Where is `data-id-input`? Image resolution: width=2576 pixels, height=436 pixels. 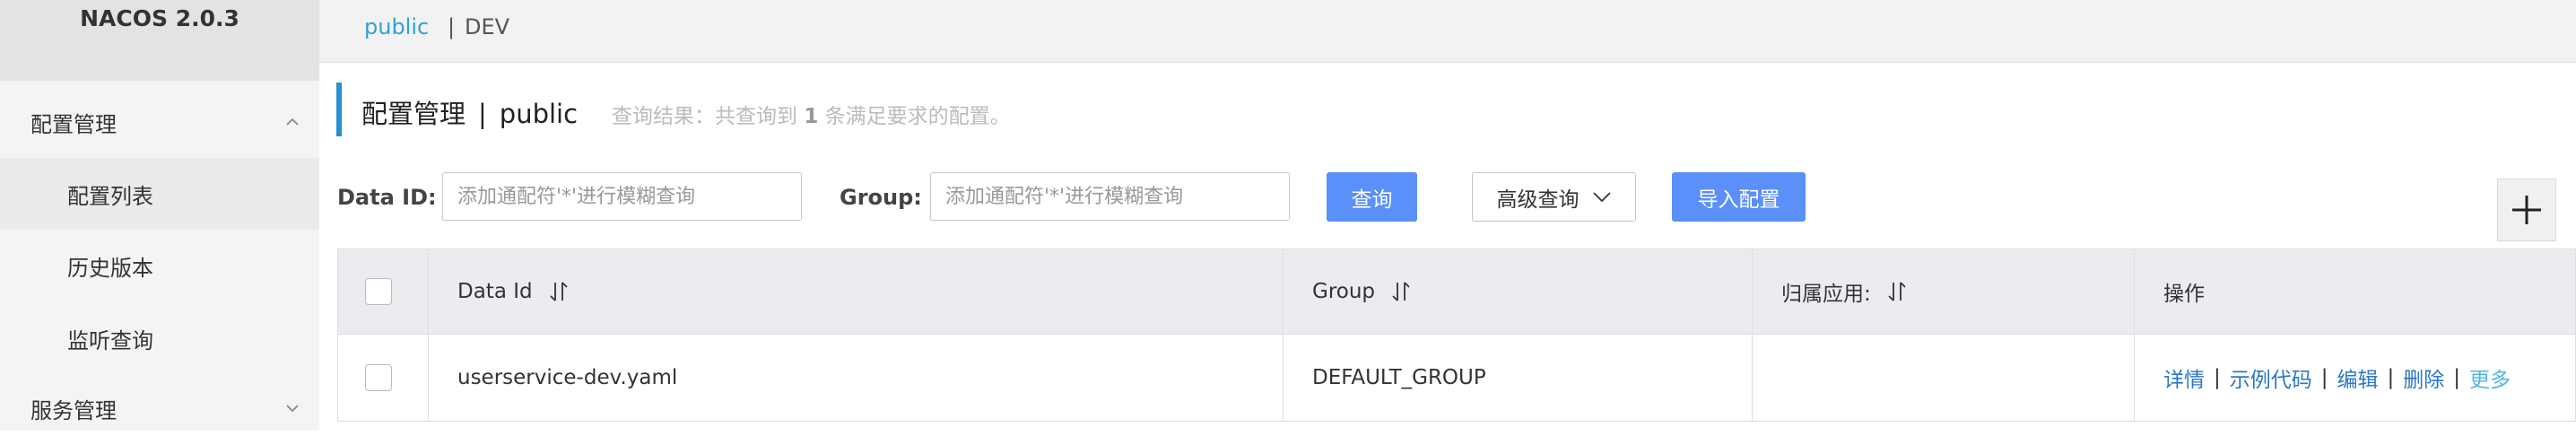
data-id-input is located at coordinates (622, 197).